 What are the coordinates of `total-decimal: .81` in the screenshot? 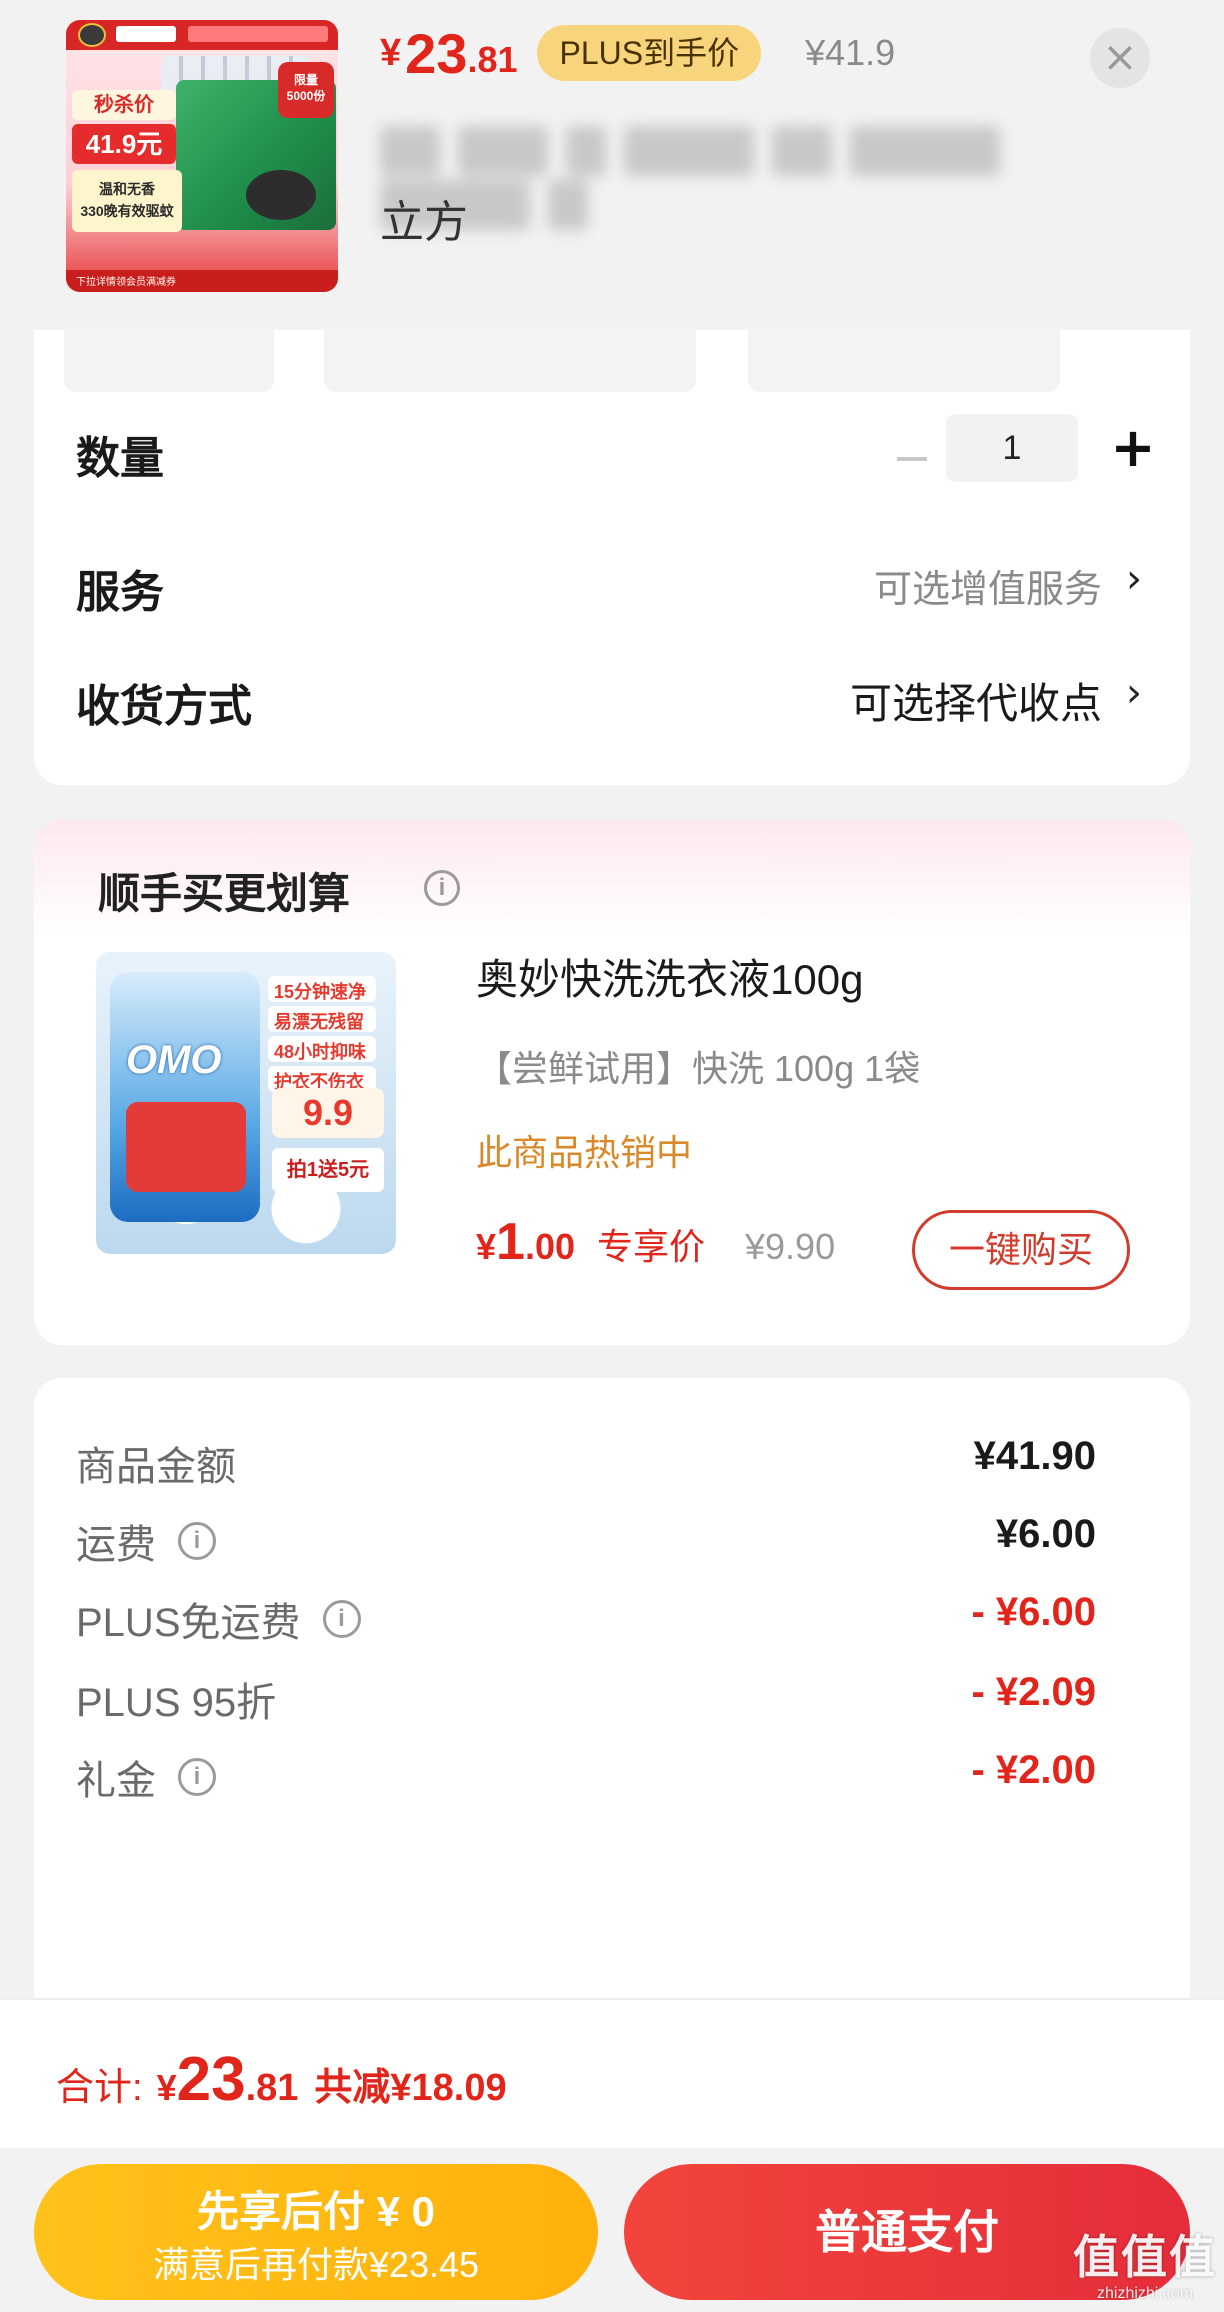 It's located at (272, 2088).